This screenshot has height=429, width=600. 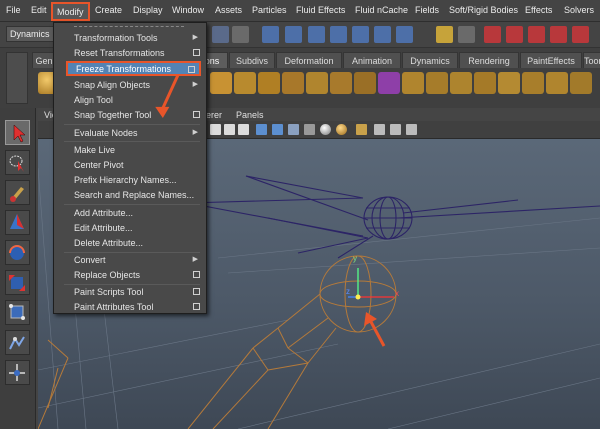 What do you see at coordinates (188, 10) in the screenshot?
I see `menu-window: Window` at bounding box center [188, 10].